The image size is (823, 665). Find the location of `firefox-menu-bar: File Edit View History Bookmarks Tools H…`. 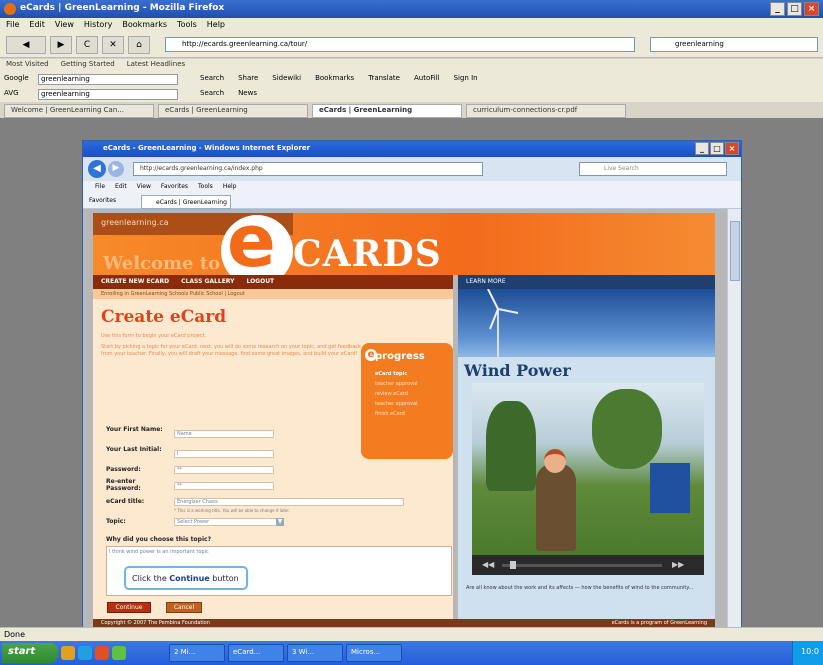

firefox-menu-bar: File Edit View History Bookmarks Tools H… is located at coordinates (411, 25).